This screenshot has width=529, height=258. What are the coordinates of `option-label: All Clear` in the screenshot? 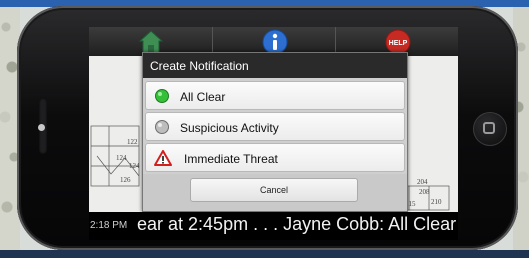 It's located at (203, 97).